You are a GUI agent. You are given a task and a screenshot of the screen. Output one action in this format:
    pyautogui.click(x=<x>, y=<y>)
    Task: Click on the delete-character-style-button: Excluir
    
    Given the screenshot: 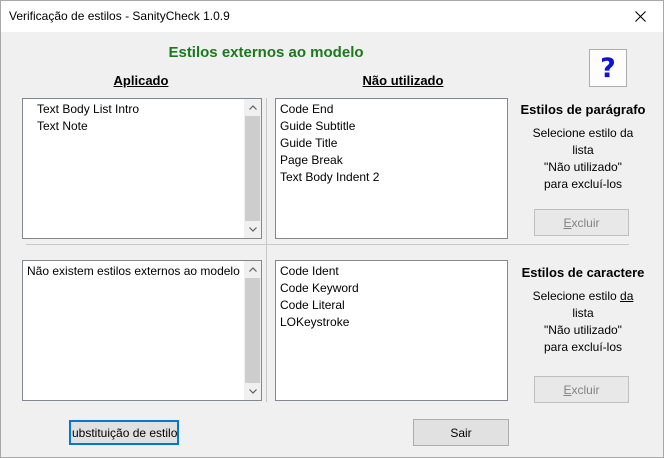 What is the action you would take?
    pyautogui.click(x=581, y=389)
    